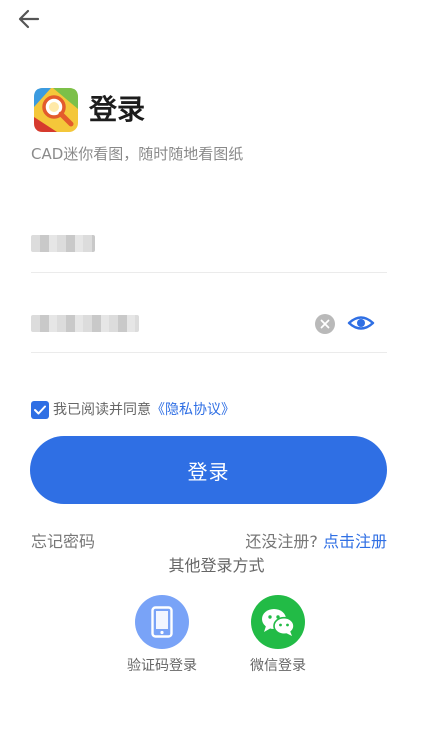  I want to click on sms-login-circle, so click(162, 622).